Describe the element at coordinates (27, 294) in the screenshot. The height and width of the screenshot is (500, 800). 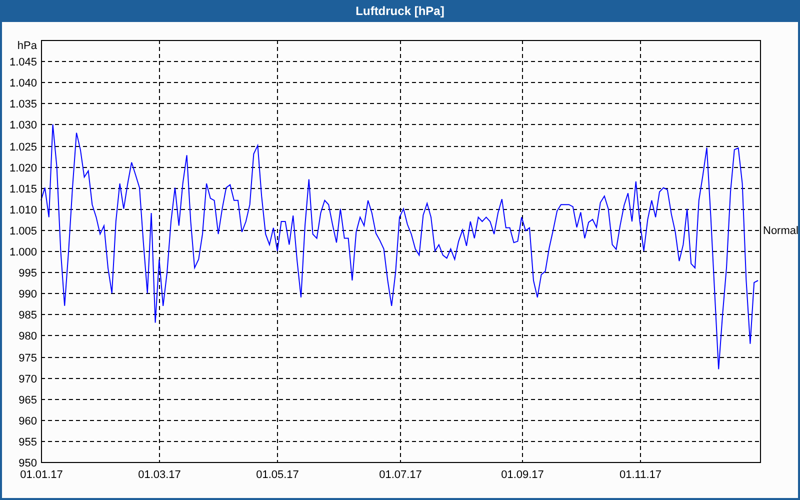
I see `y-axis-label: 990` at that location.